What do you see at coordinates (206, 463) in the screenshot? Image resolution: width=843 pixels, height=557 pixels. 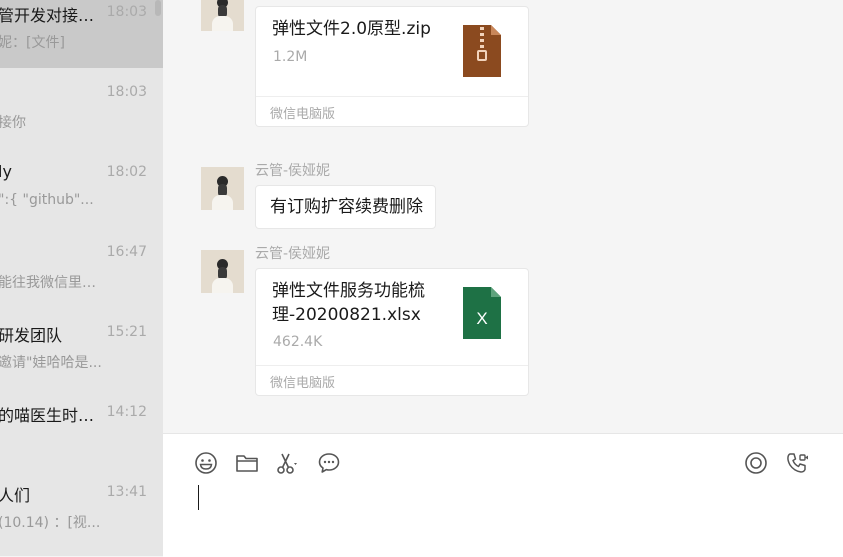 I see `emoji-icon` at bounding box center [206, 463].